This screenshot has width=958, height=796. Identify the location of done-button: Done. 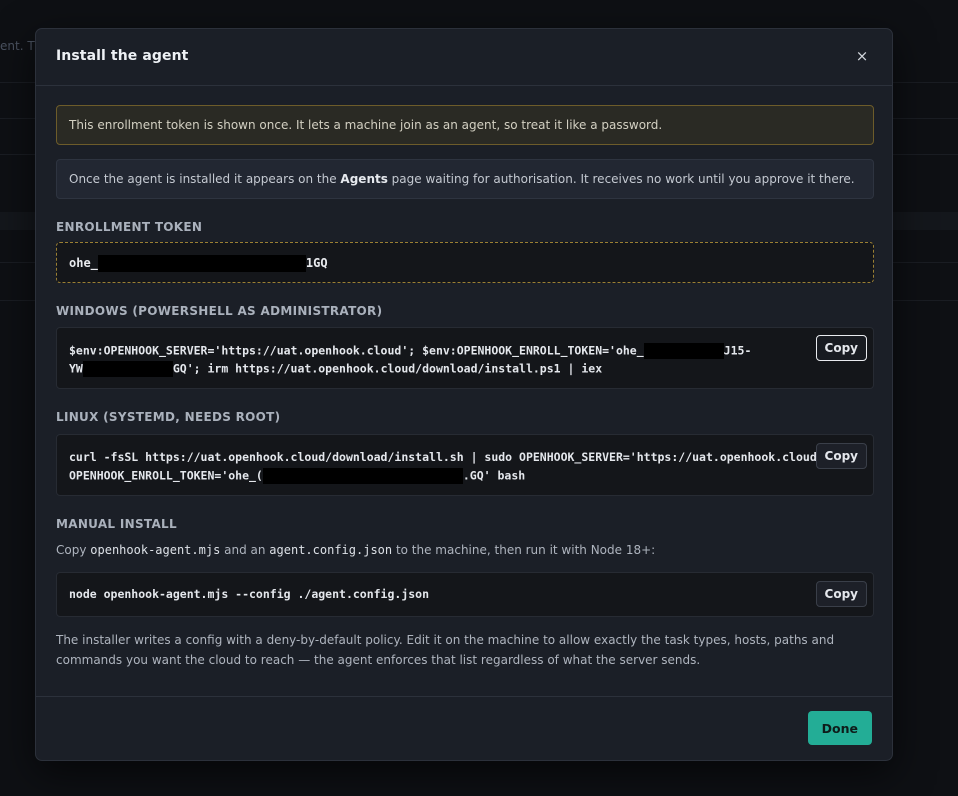
(839, 728).